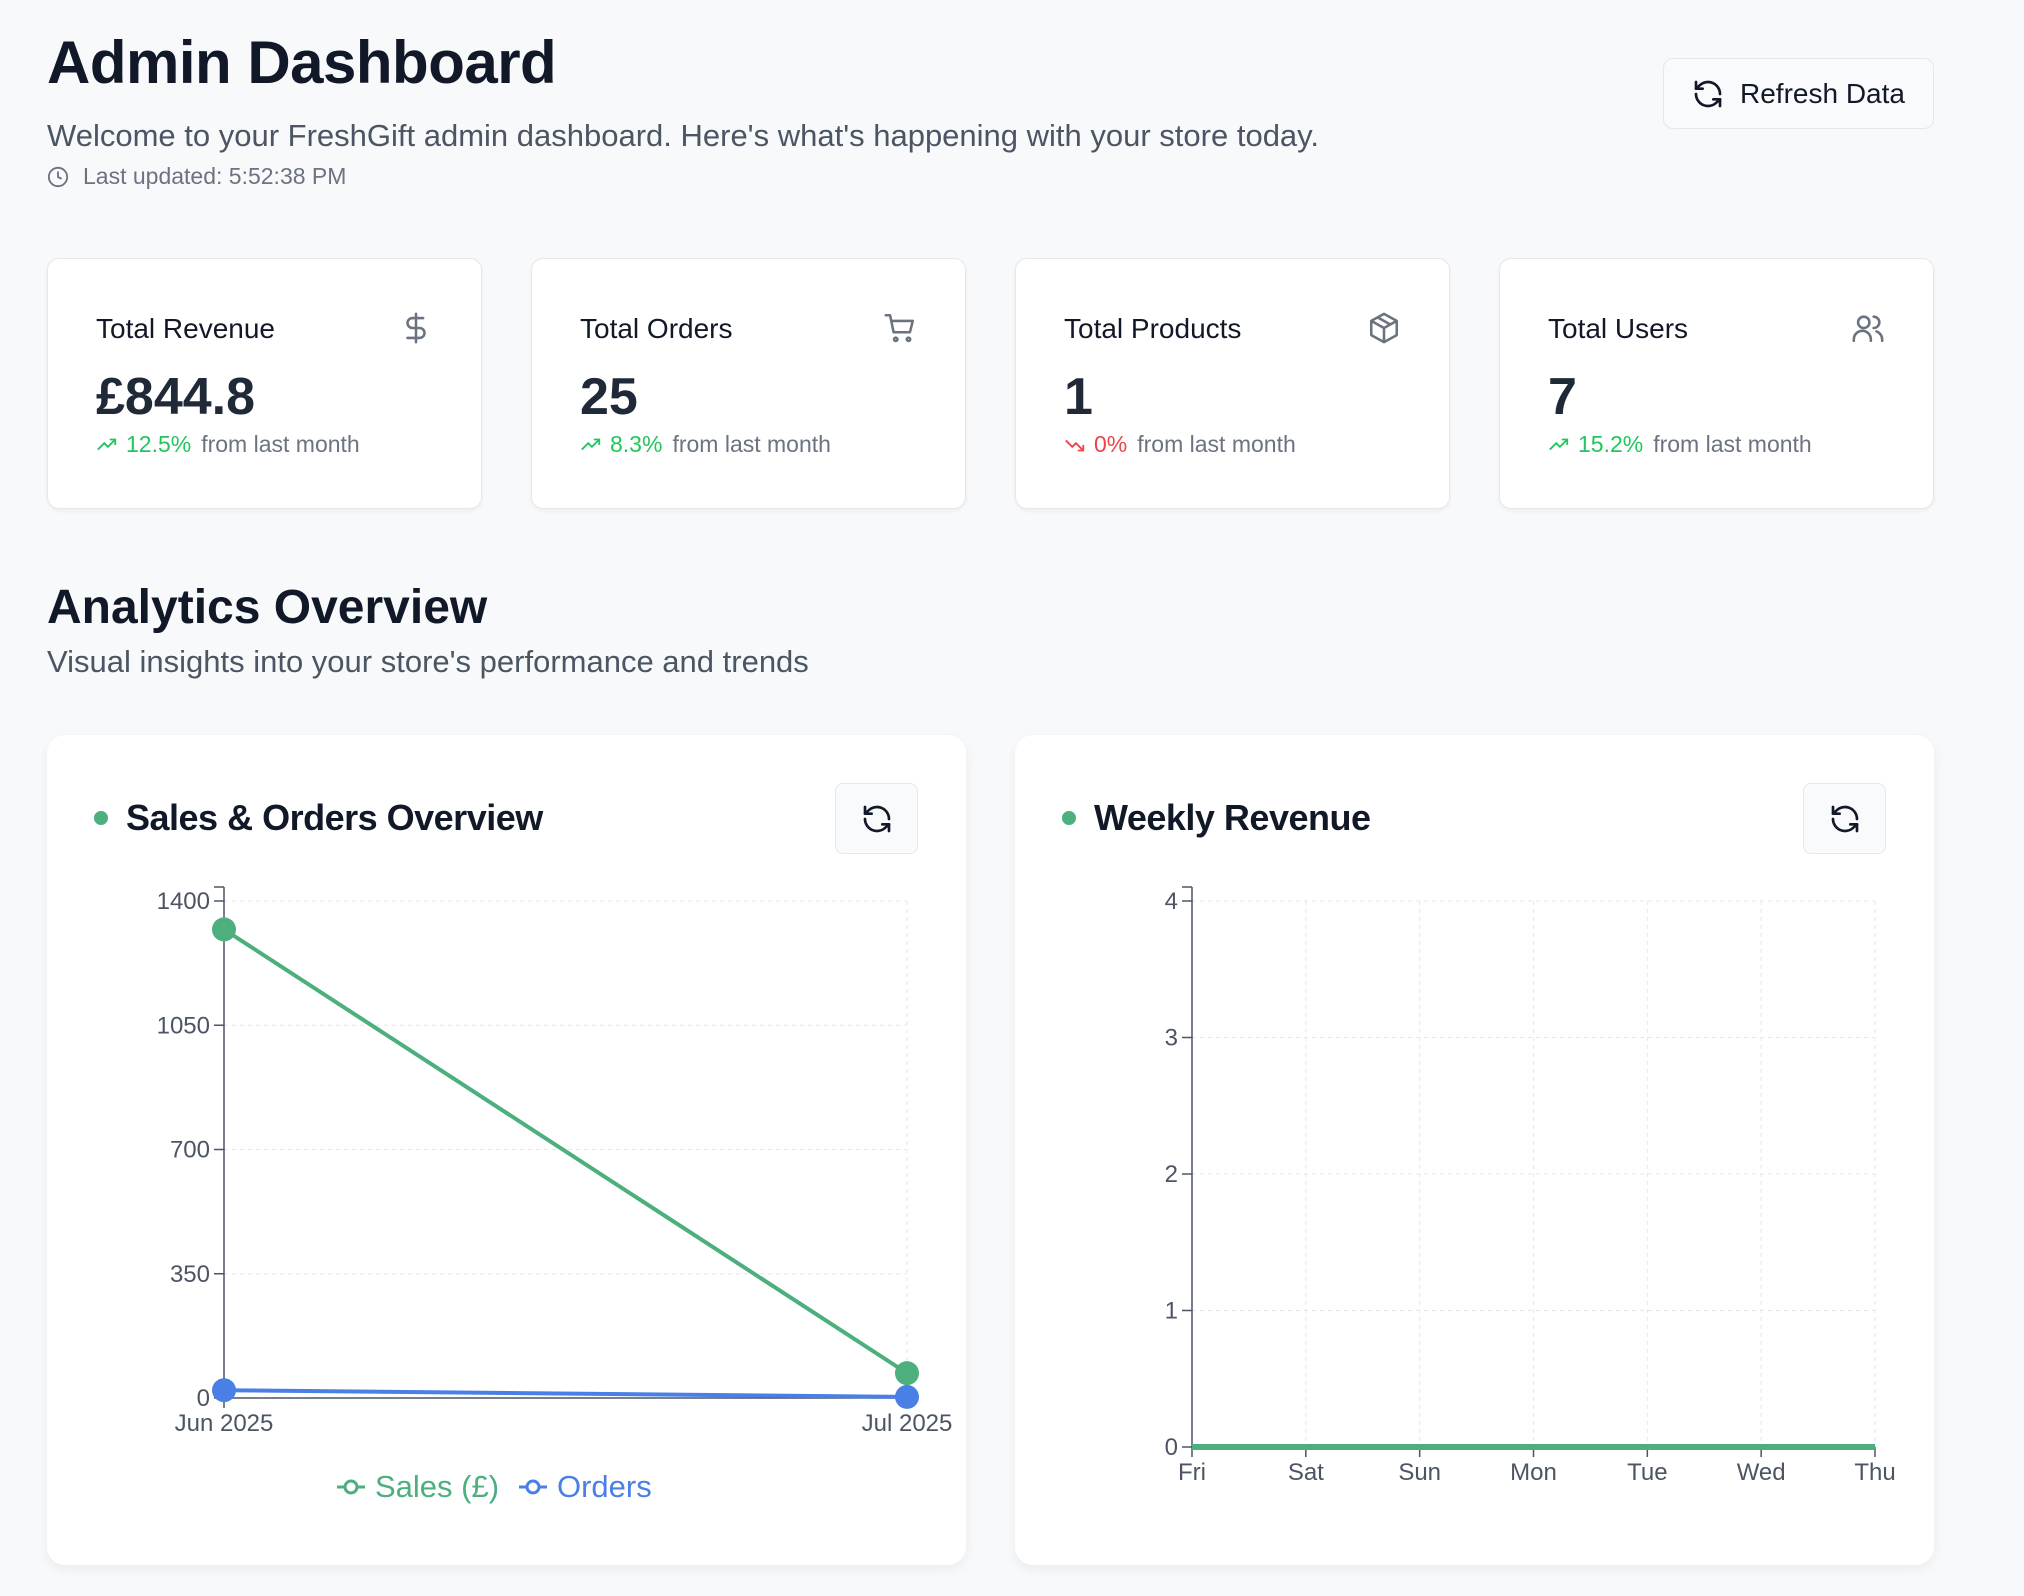 This screenshot has height=1596, width=2024. I want to click on x-tick-label: Tue, so click(1647, 1472).